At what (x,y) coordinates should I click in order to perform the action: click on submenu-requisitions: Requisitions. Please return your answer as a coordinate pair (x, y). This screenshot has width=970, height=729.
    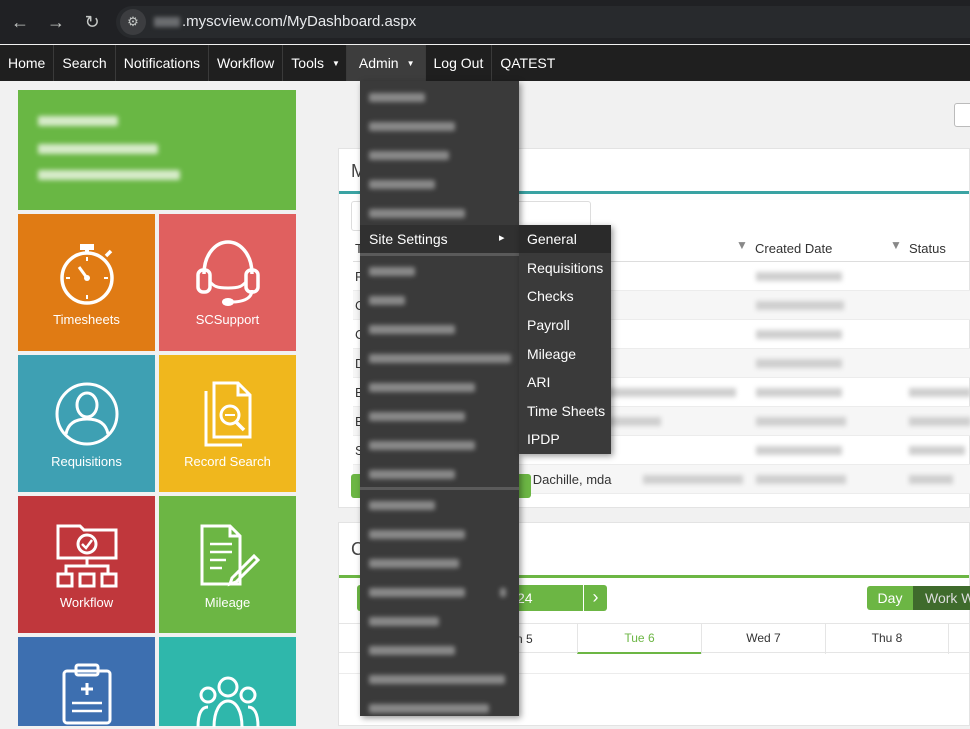
    Looking at the image, I should click on (565, 268).